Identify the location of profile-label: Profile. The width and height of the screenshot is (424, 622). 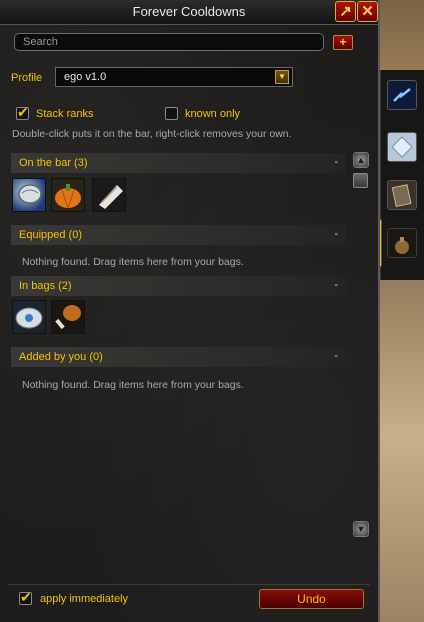
(27, 78).